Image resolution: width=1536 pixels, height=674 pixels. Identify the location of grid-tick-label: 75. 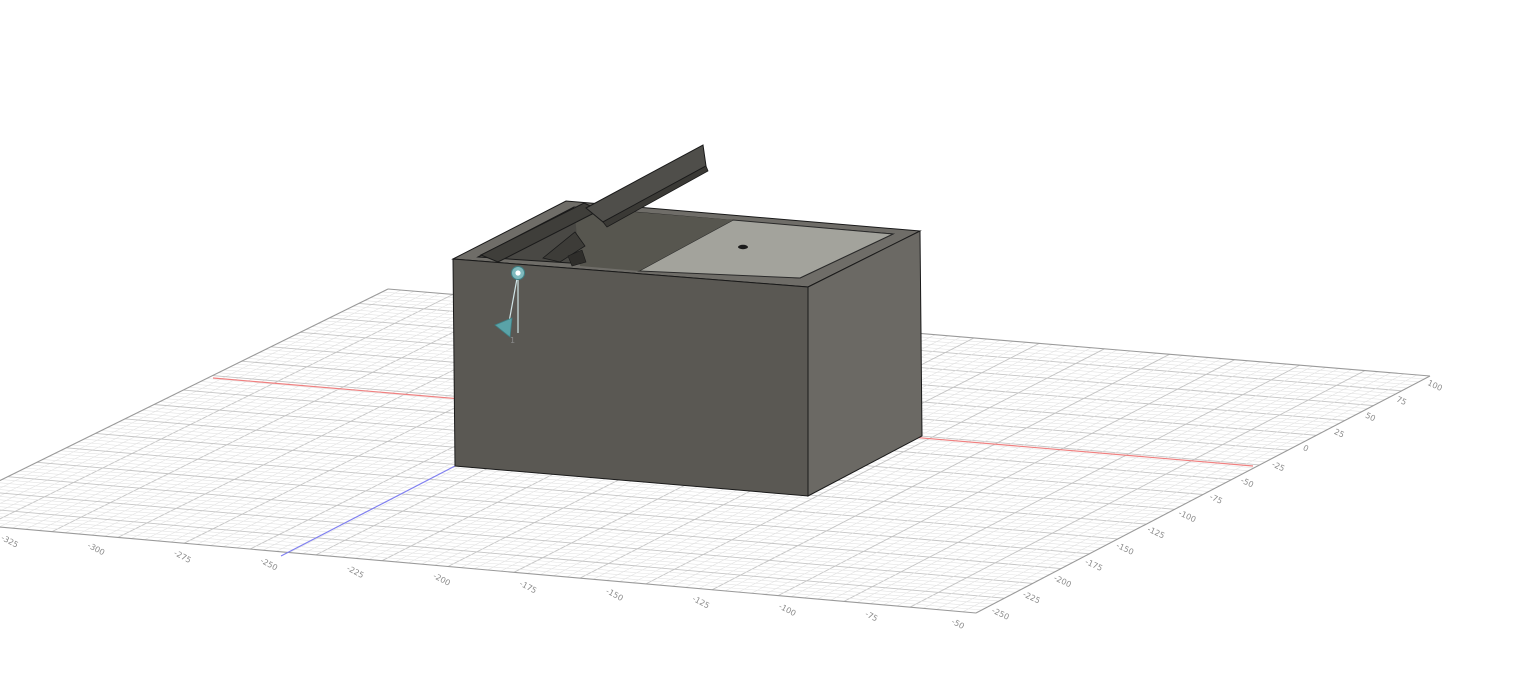
(1401, 401).